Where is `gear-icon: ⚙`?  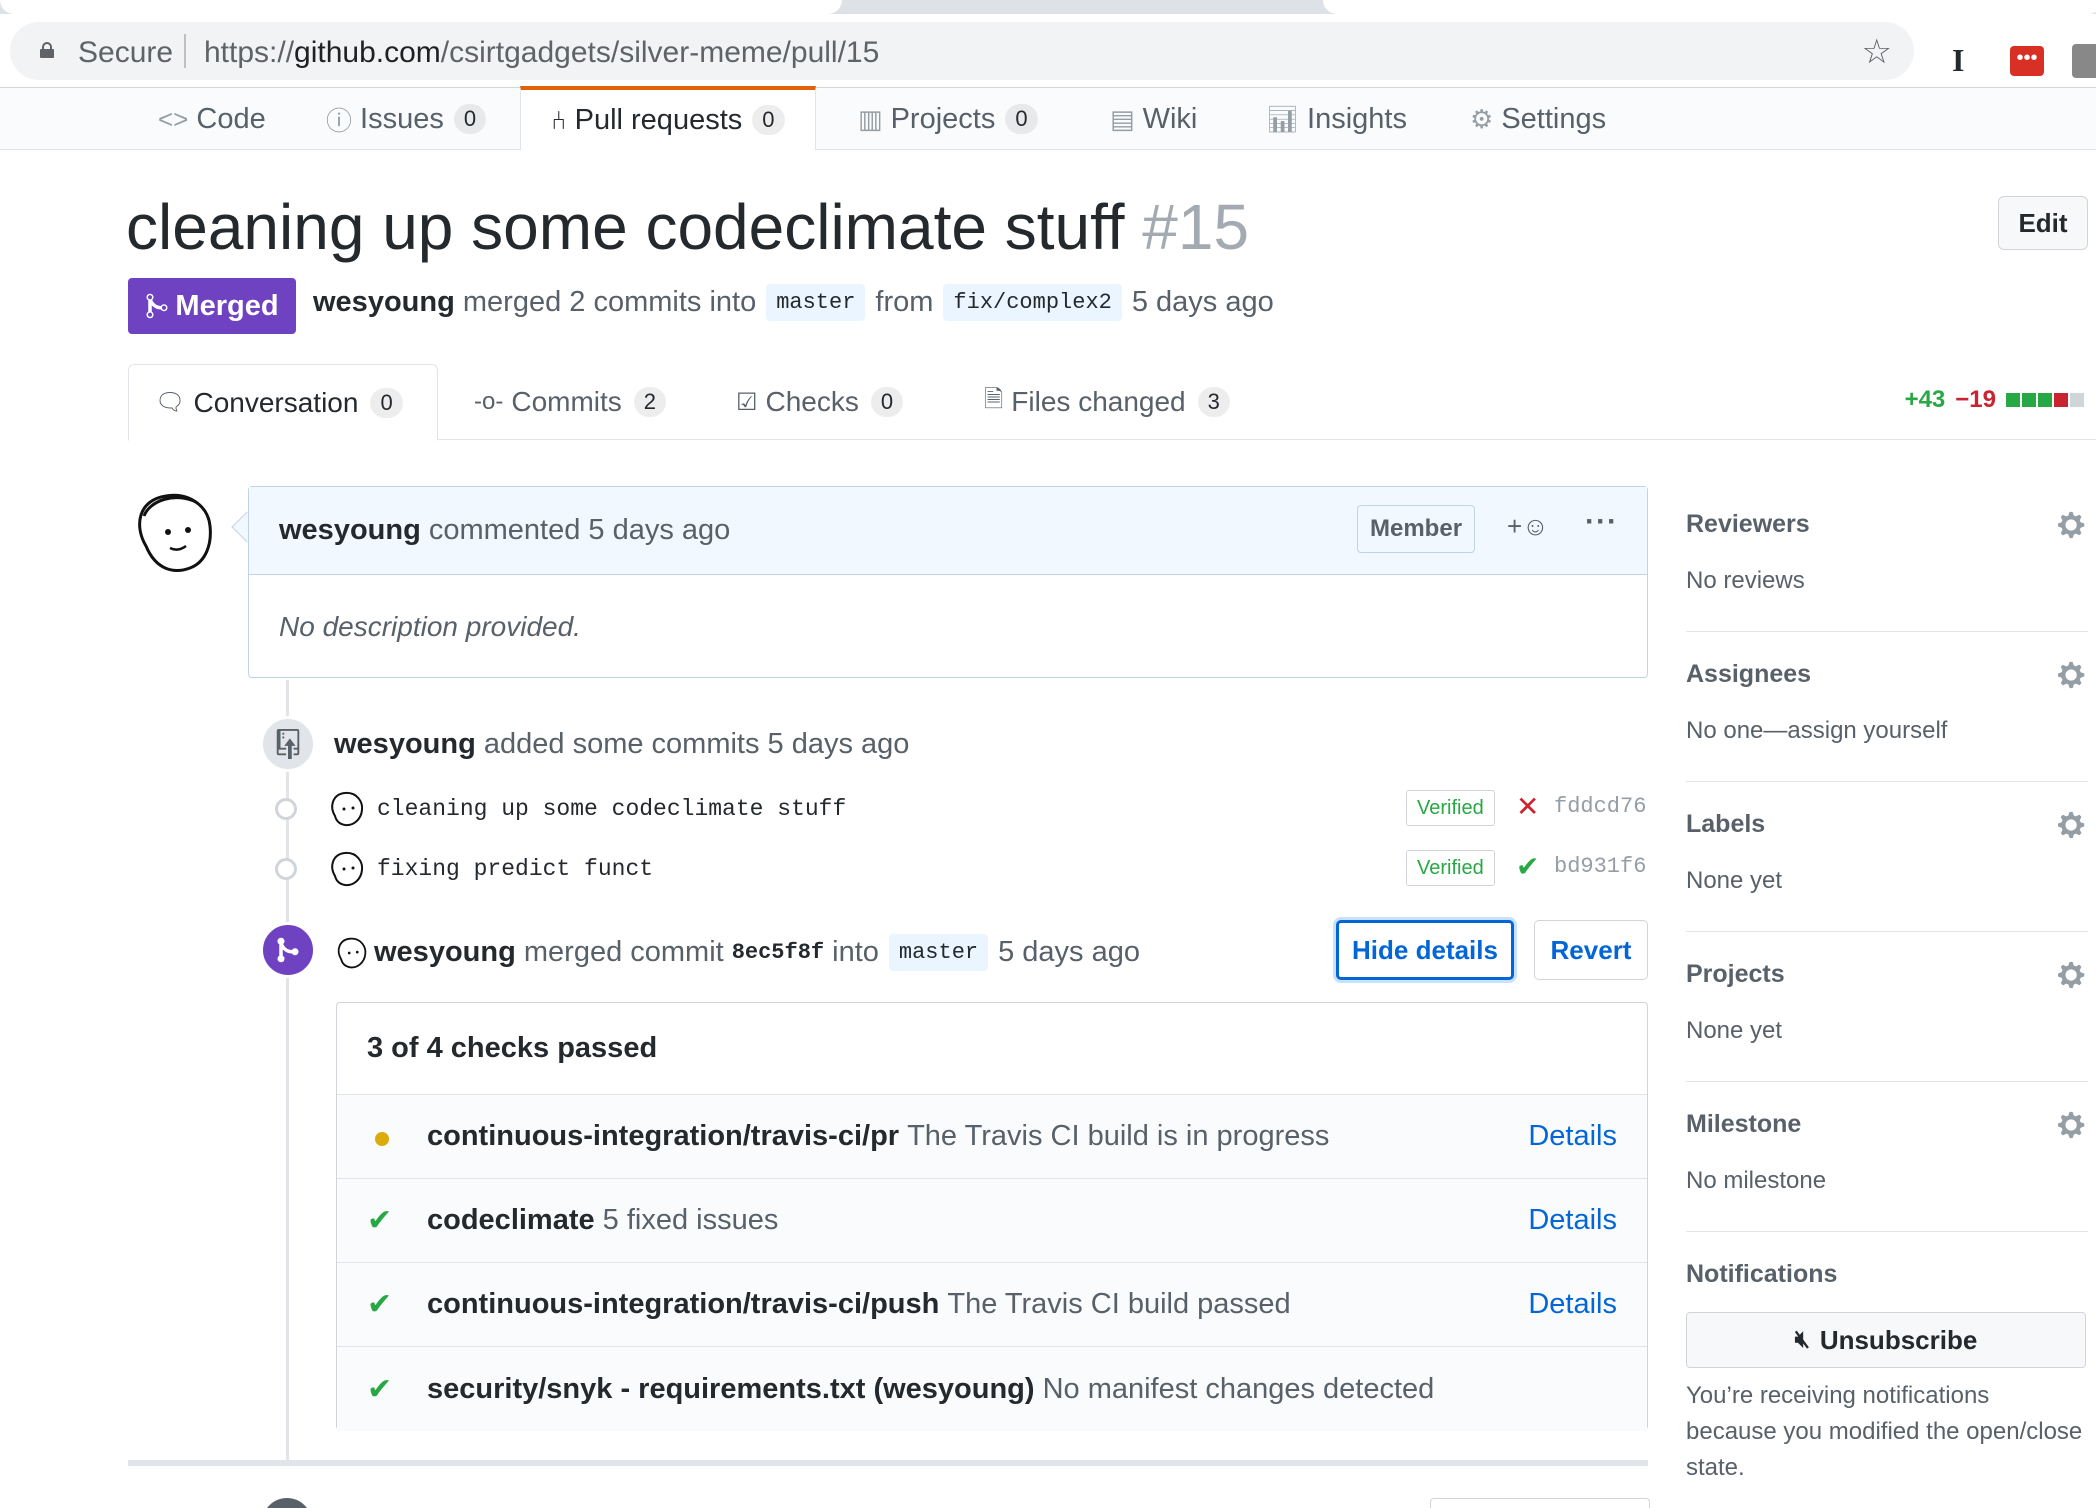
gear-icon: ⚙ is located at coordinates (1482, 118).